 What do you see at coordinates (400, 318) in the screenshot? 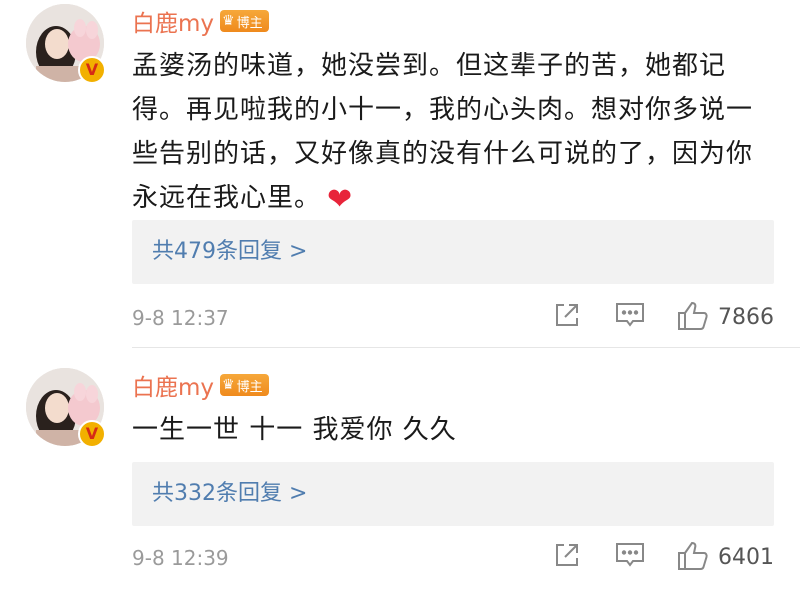
I see `comment-meta: 9-8 12:37 7866` at bounding box center [400, 318].